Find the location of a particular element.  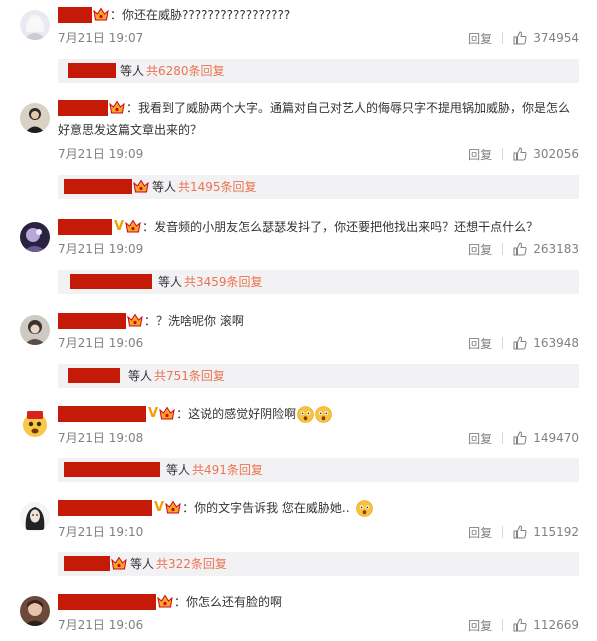

comment-actions: 回复 112669 is located at coordinates (523, 625).